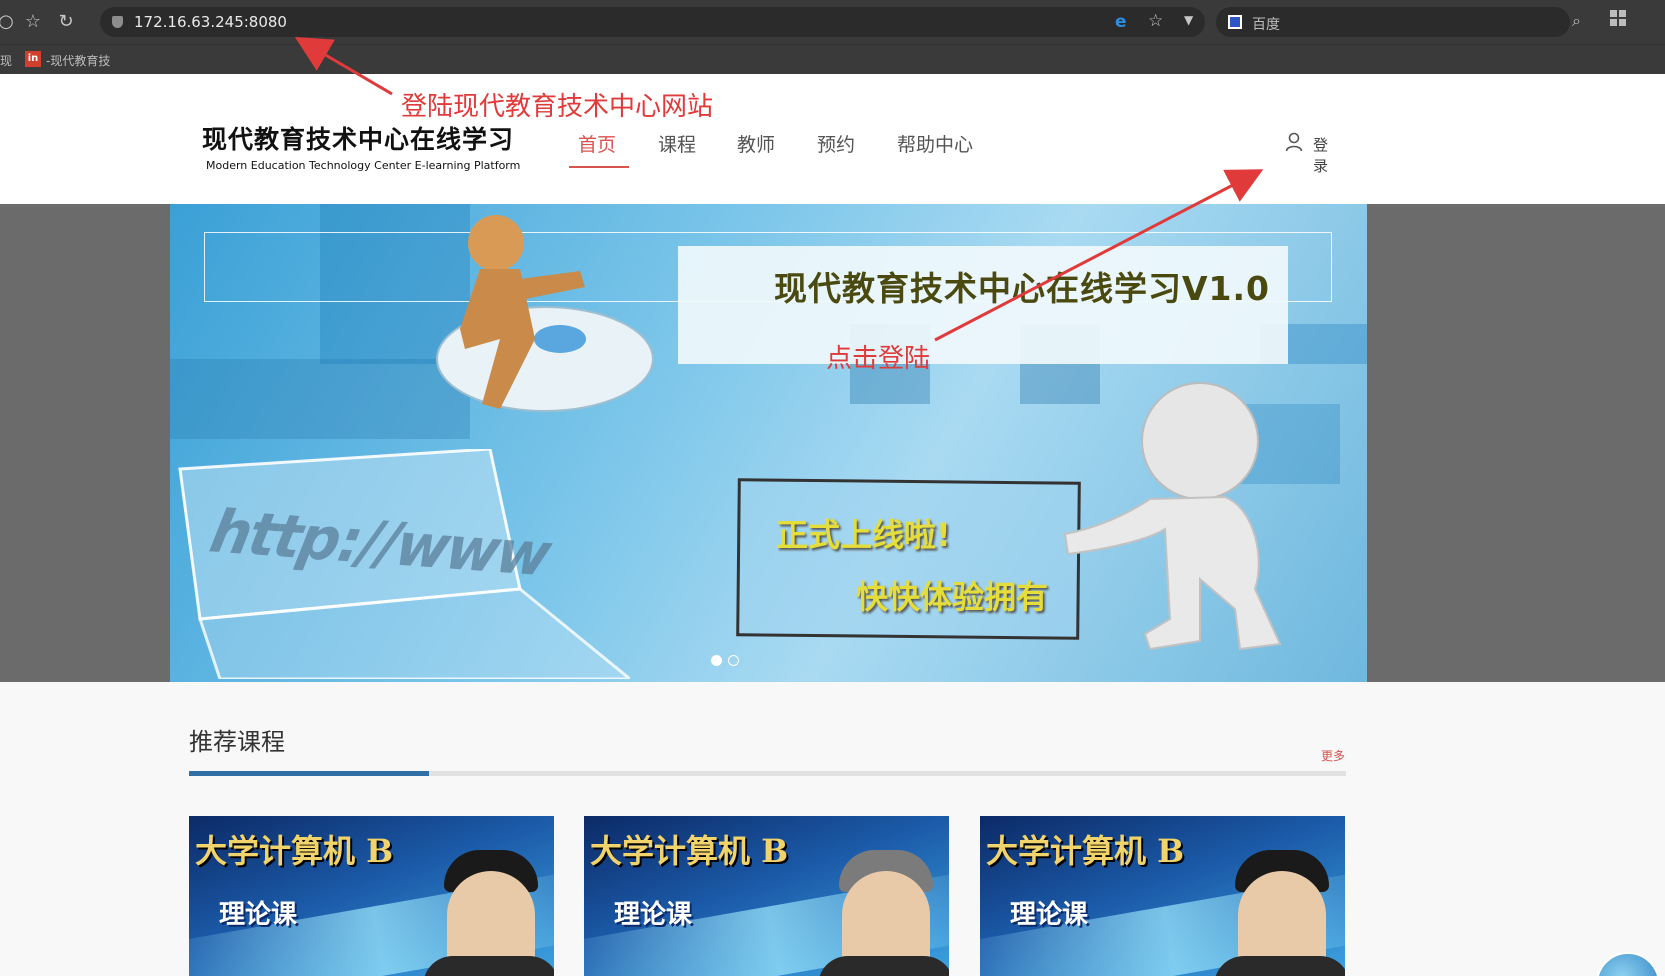  I want to click on nav-home: 首页, so click(597, 143).